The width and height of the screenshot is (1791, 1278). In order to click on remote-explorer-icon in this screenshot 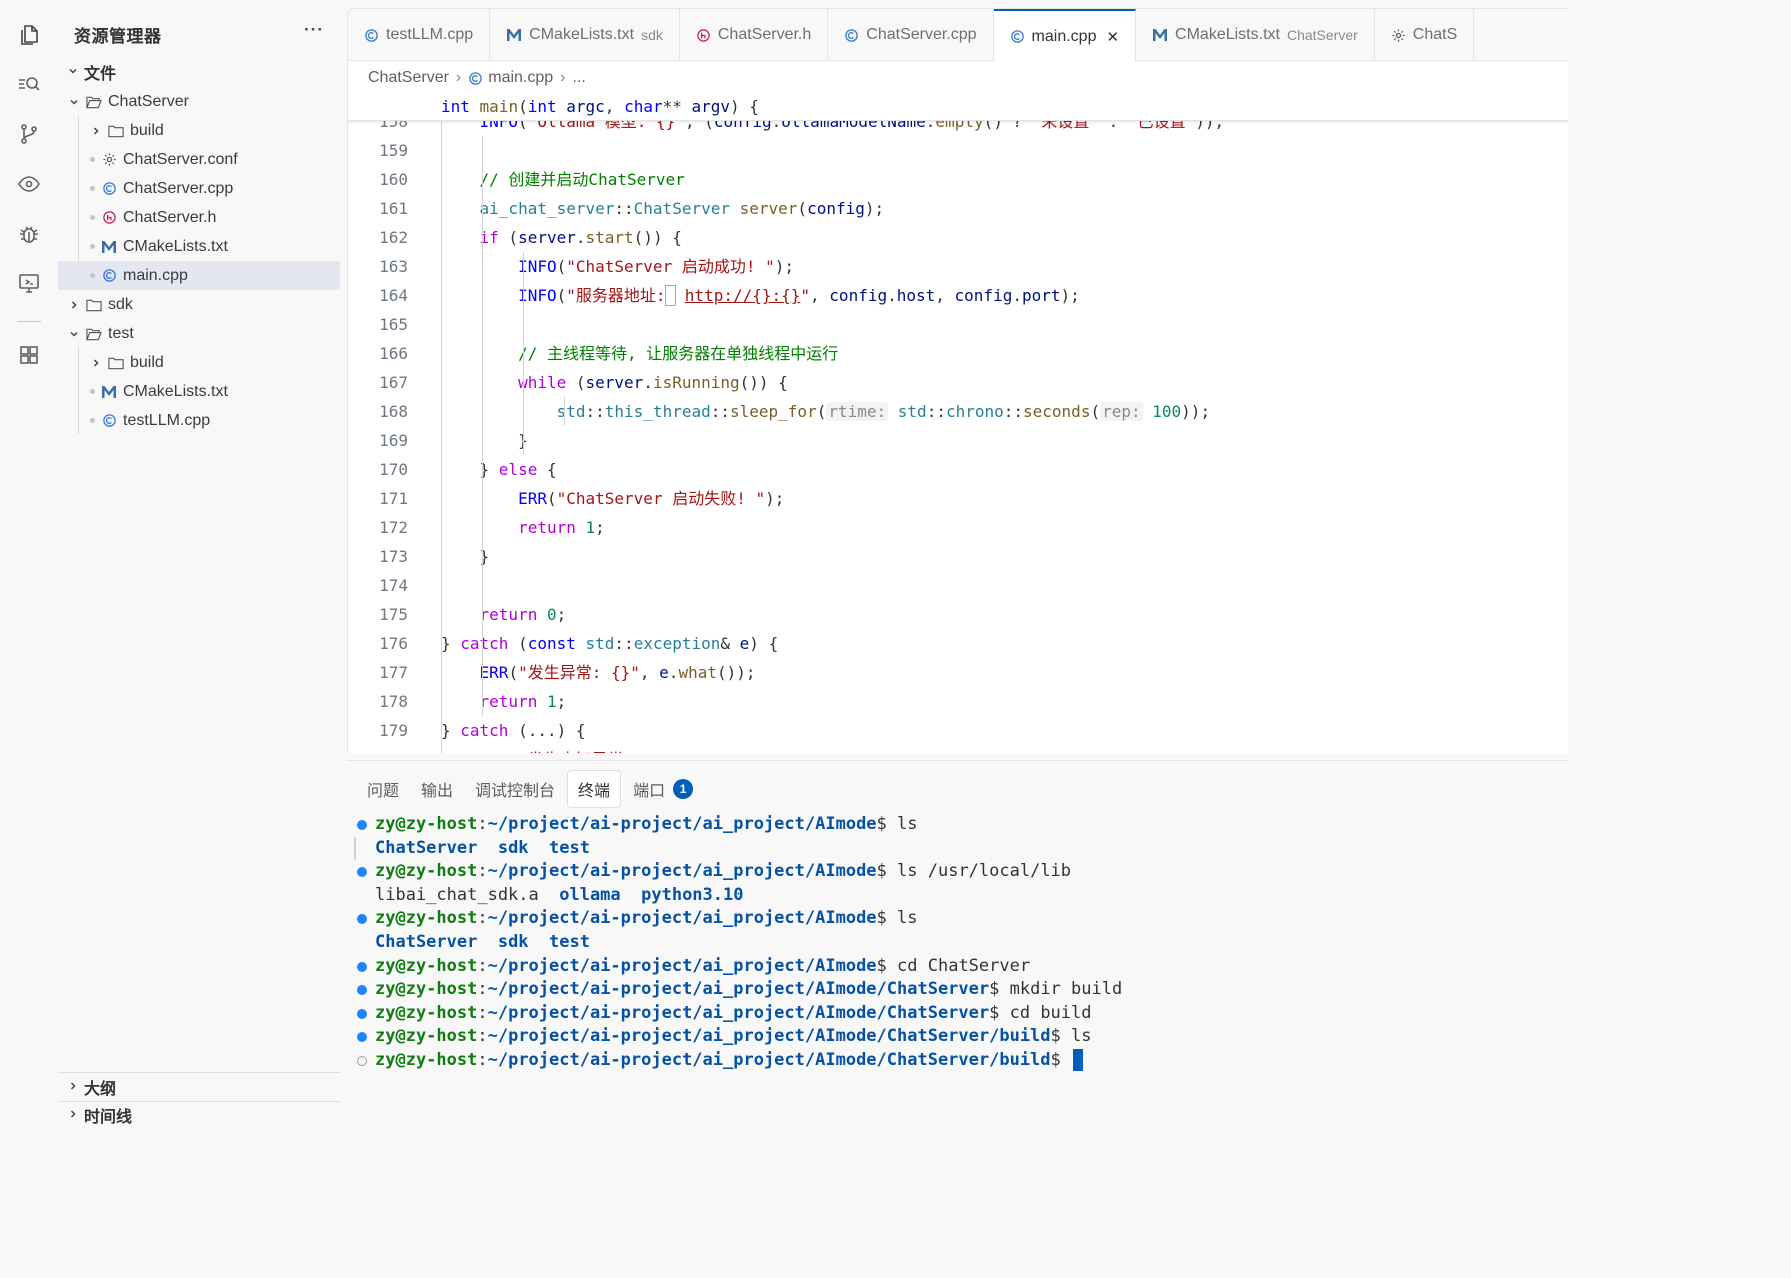, I will do `click(29, 283)`.